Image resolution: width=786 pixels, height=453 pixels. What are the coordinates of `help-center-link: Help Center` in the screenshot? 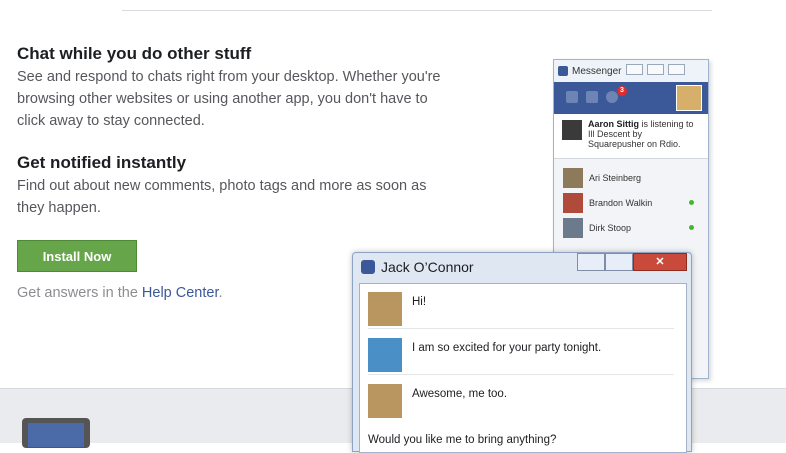 It's located at (180, 293).